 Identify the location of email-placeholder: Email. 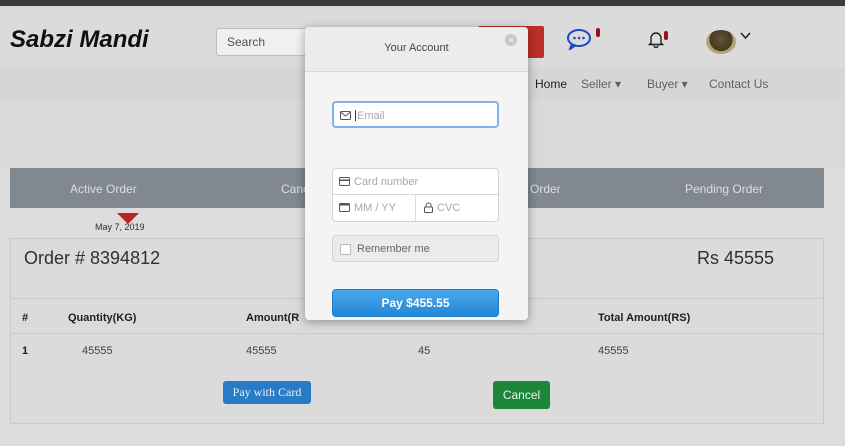
(371, 116).